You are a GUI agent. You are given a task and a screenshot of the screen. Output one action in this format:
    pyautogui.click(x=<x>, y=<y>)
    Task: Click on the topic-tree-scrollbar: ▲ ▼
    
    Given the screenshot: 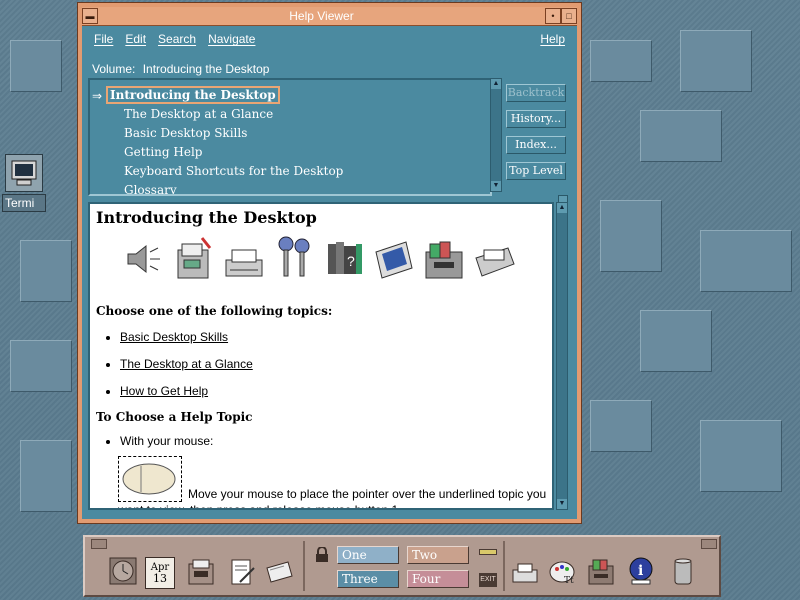 What is the action you would take?
    pyautogui.click(x=496, y=135)
    